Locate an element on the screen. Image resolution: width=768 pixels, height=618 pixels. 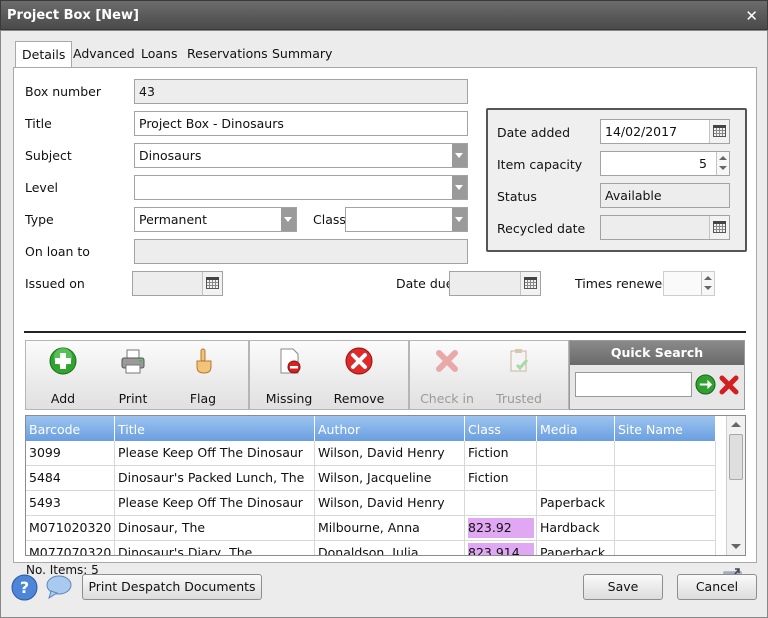
recycled-date-field is located at coordinates (665, 227).